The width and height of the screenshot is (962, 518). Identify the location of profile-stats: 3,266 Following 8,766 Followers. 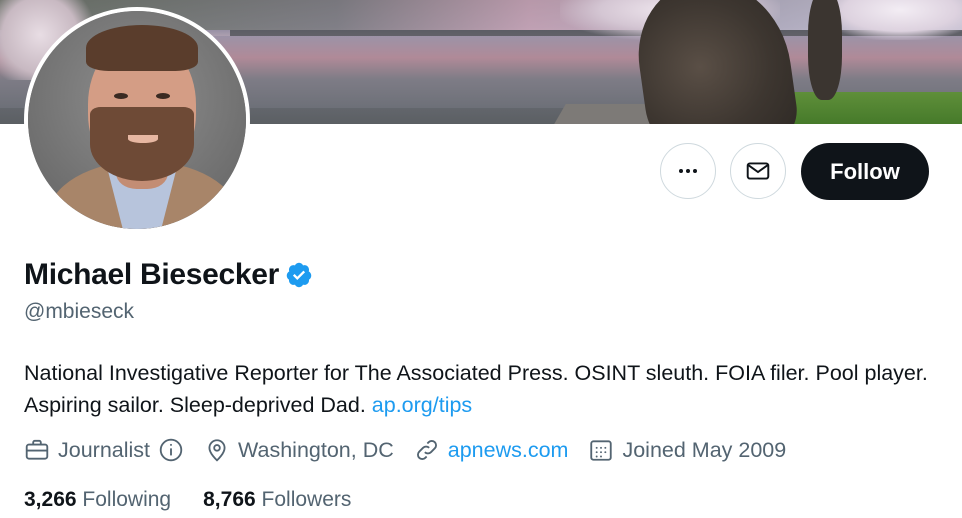
(203, 500).